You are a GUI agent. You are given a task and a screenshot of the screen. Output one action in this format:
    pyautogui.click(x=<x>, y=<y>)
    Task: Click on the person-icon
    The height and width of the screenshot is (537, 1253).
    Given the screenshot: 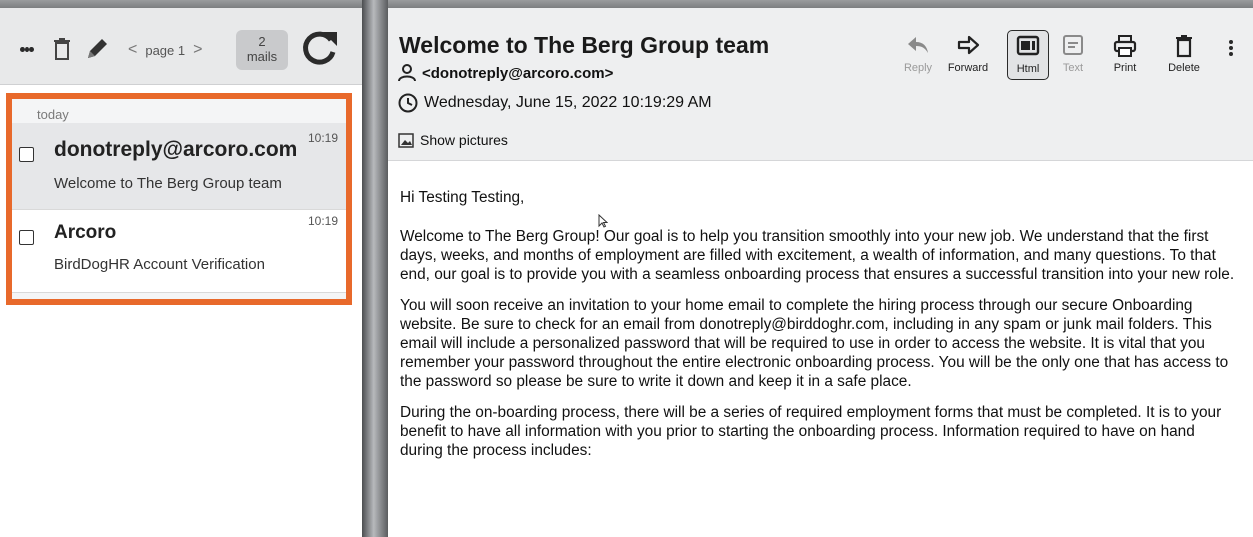 What is the action you would take?
    pyautogui.click(x=407, y=73)
    